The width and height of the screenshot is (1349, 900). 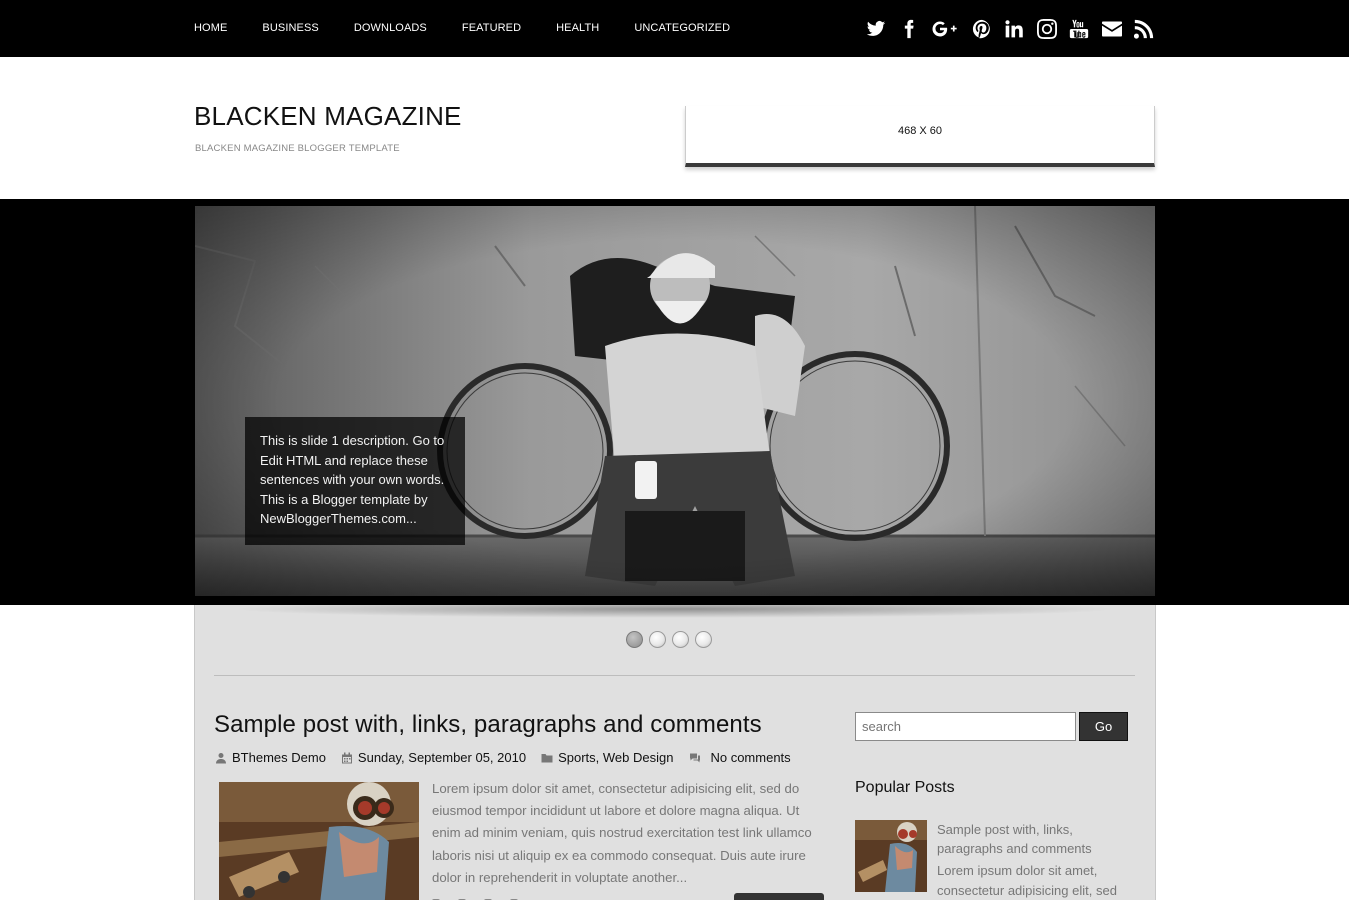 I want to click on post-label-sports: Sports, so click(x=577, y=757).